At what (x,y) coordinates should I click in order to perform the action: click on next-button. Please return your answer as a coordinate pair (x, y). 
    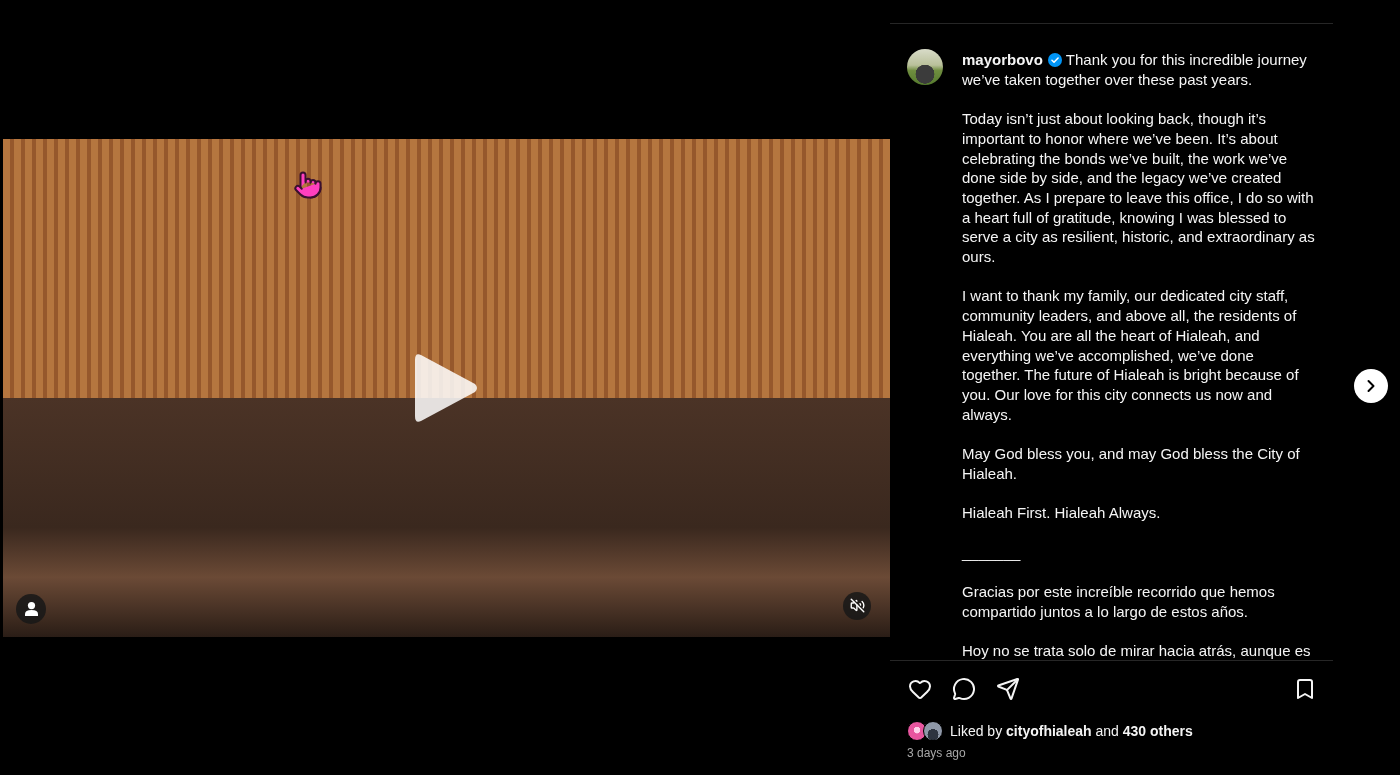
    Looking at the image, I should click on (1371, 385).